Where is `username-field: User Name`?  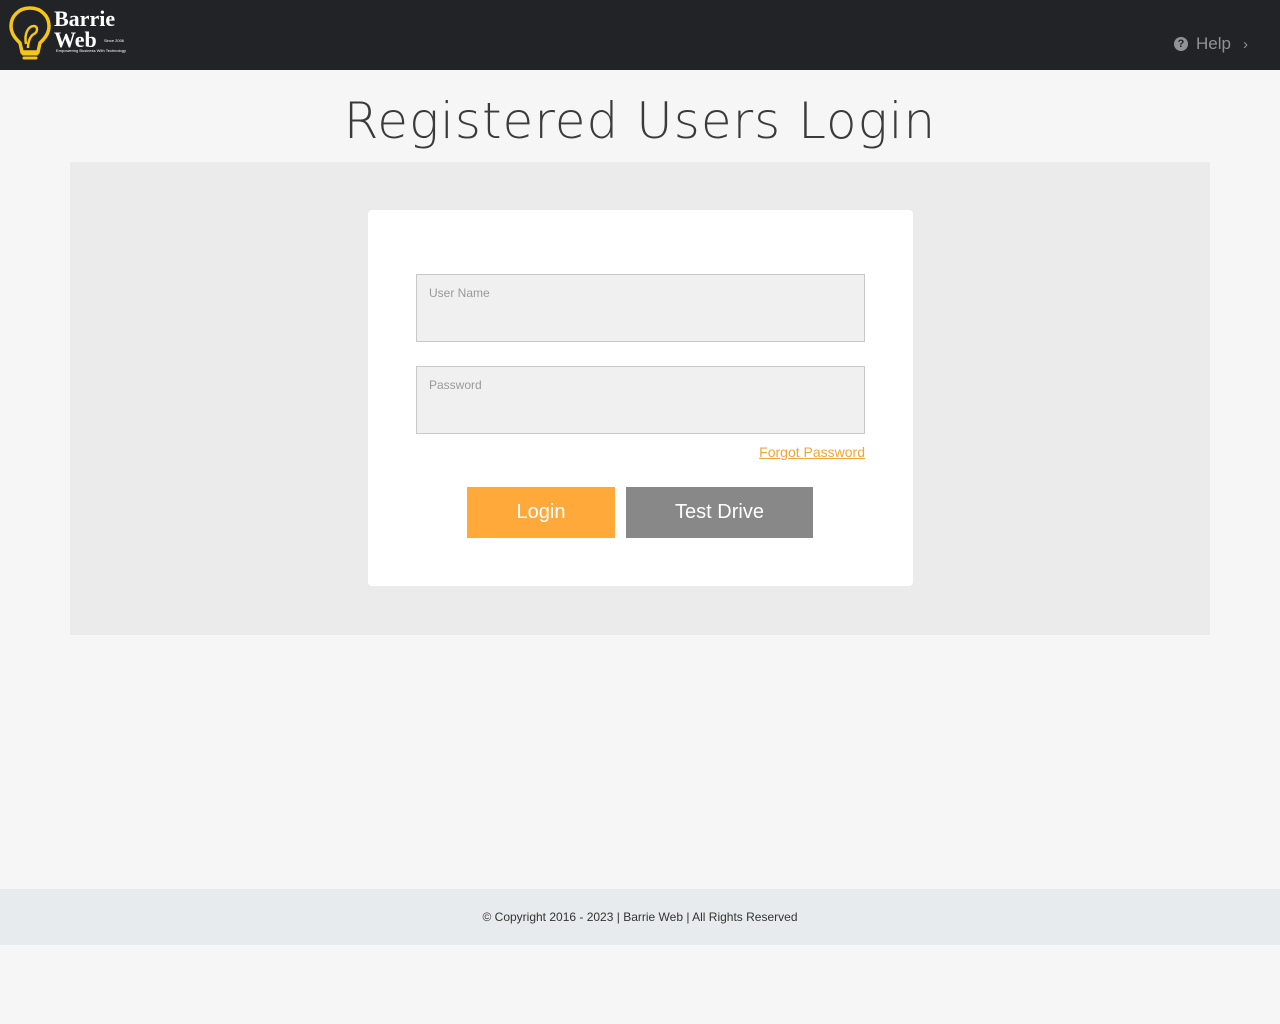 username-field: User Name is located at coordinates (640, 308).